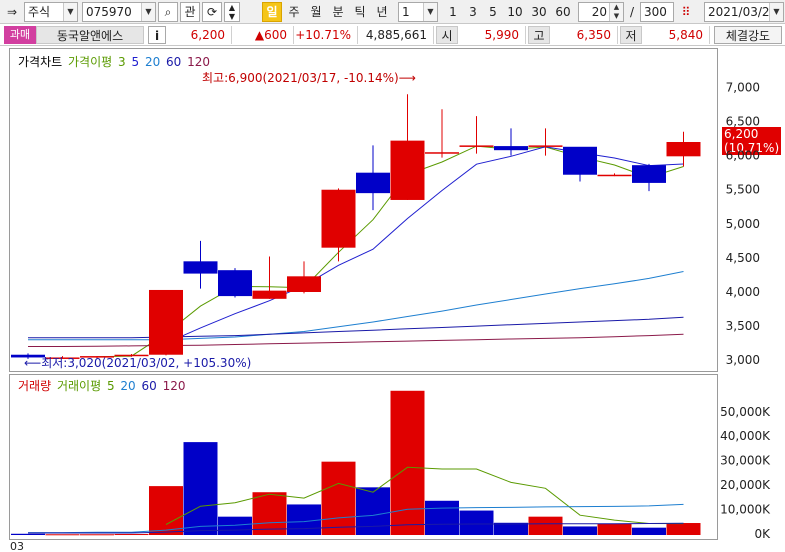 Image resolution: width=785 pixels, height=552 pixels. I want to click on volume-ma-5-line, so click(424, 495).